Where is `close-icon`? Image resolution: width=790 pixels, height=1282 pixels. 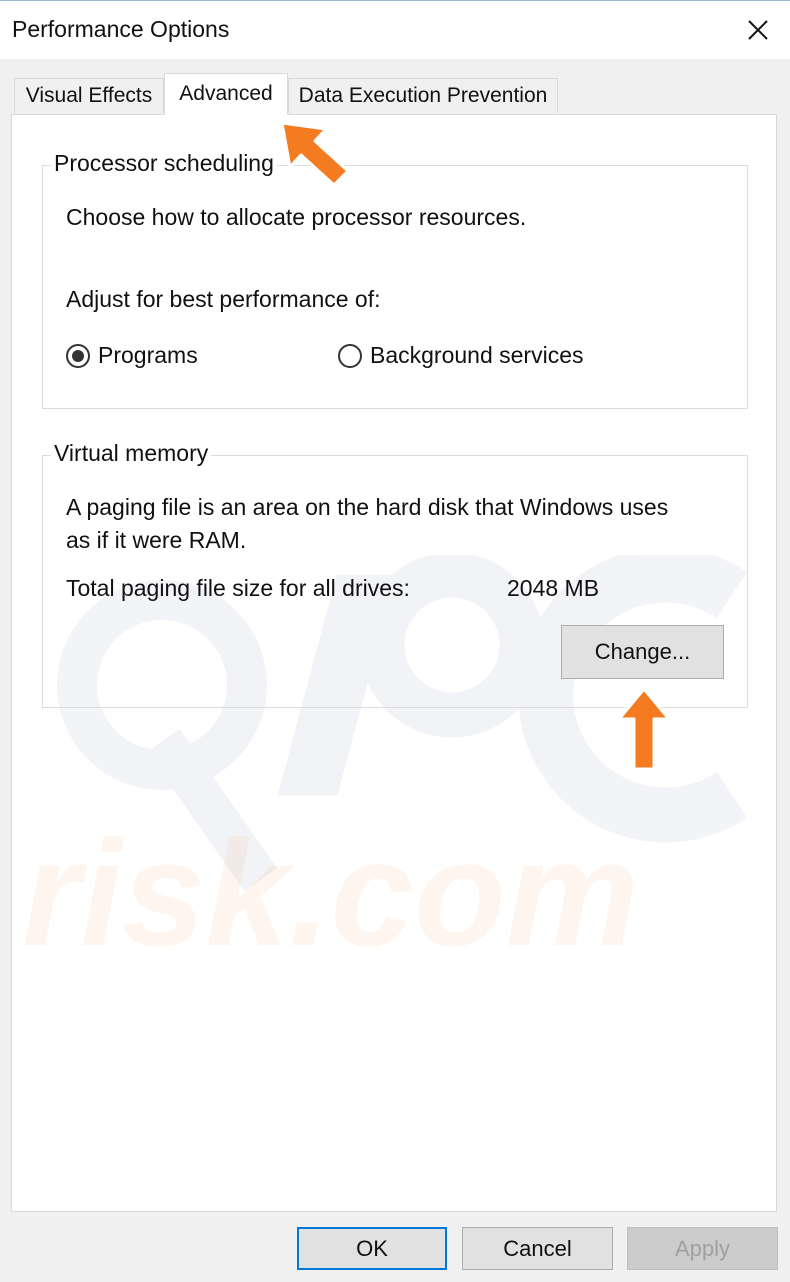 close-icon is located at coordinates (758, 30).